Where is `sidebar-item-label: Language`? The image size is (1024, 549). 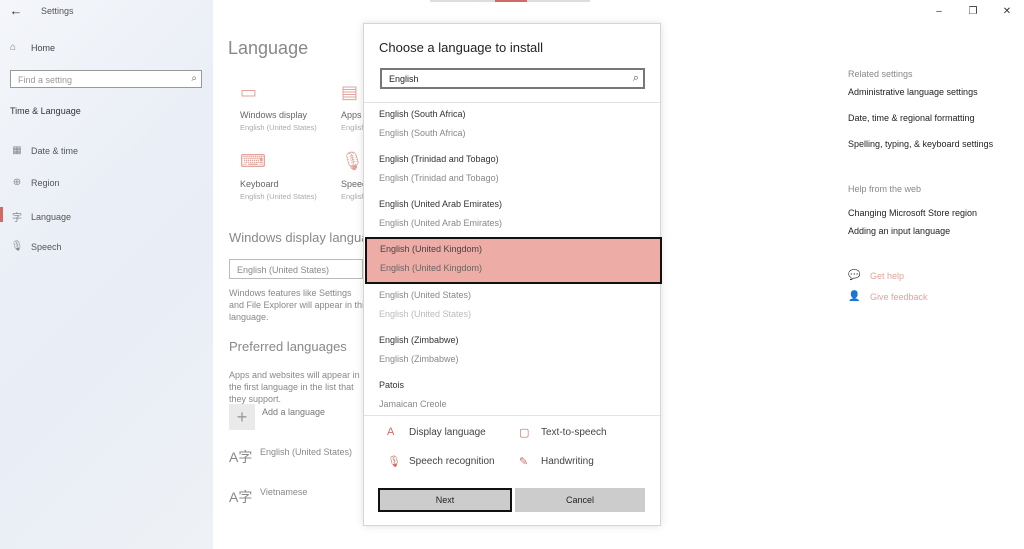
sidebar-item-label: Language is located at coordinates (51, 216).